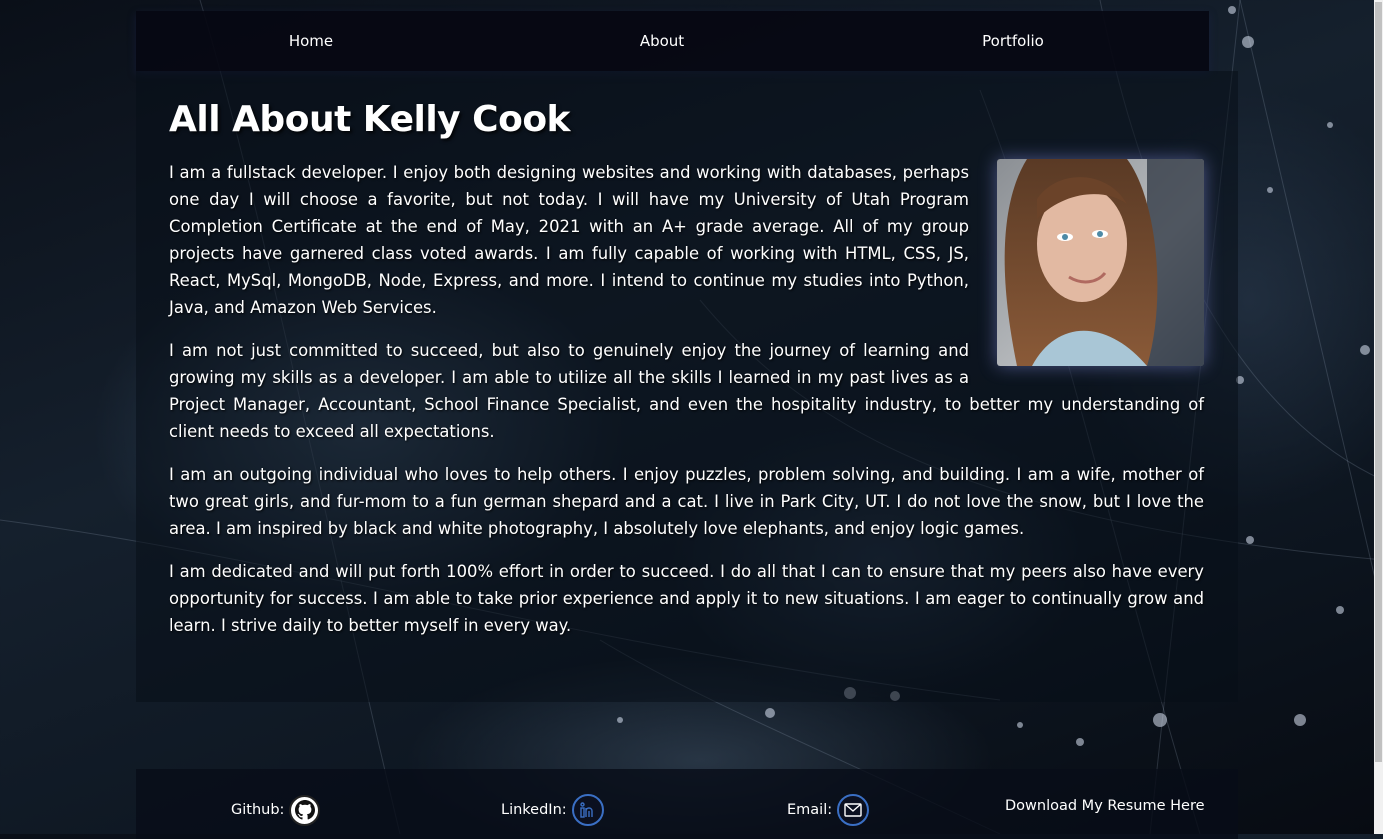 This screenshot has width=1383, height=839. Describe the element at coordinates (1378, 382) in the screenshot. I see `scrollbar-thumb` at that location.